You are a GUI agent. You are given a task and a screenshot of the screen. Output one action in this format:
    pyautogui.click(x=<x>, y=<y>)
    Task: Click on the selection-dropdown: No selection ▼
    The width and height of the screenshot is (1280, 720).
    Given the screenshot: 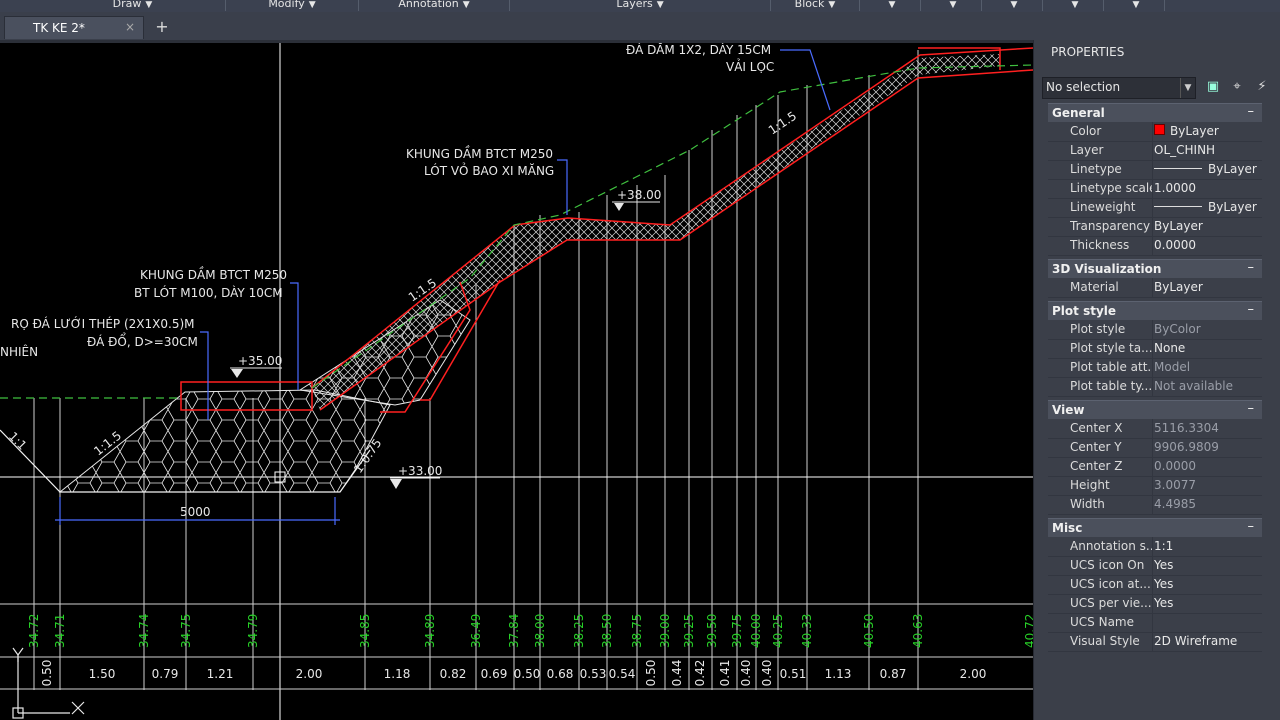 What is the action you would take?
    pyautogui.click(x=1119, y=88)
    